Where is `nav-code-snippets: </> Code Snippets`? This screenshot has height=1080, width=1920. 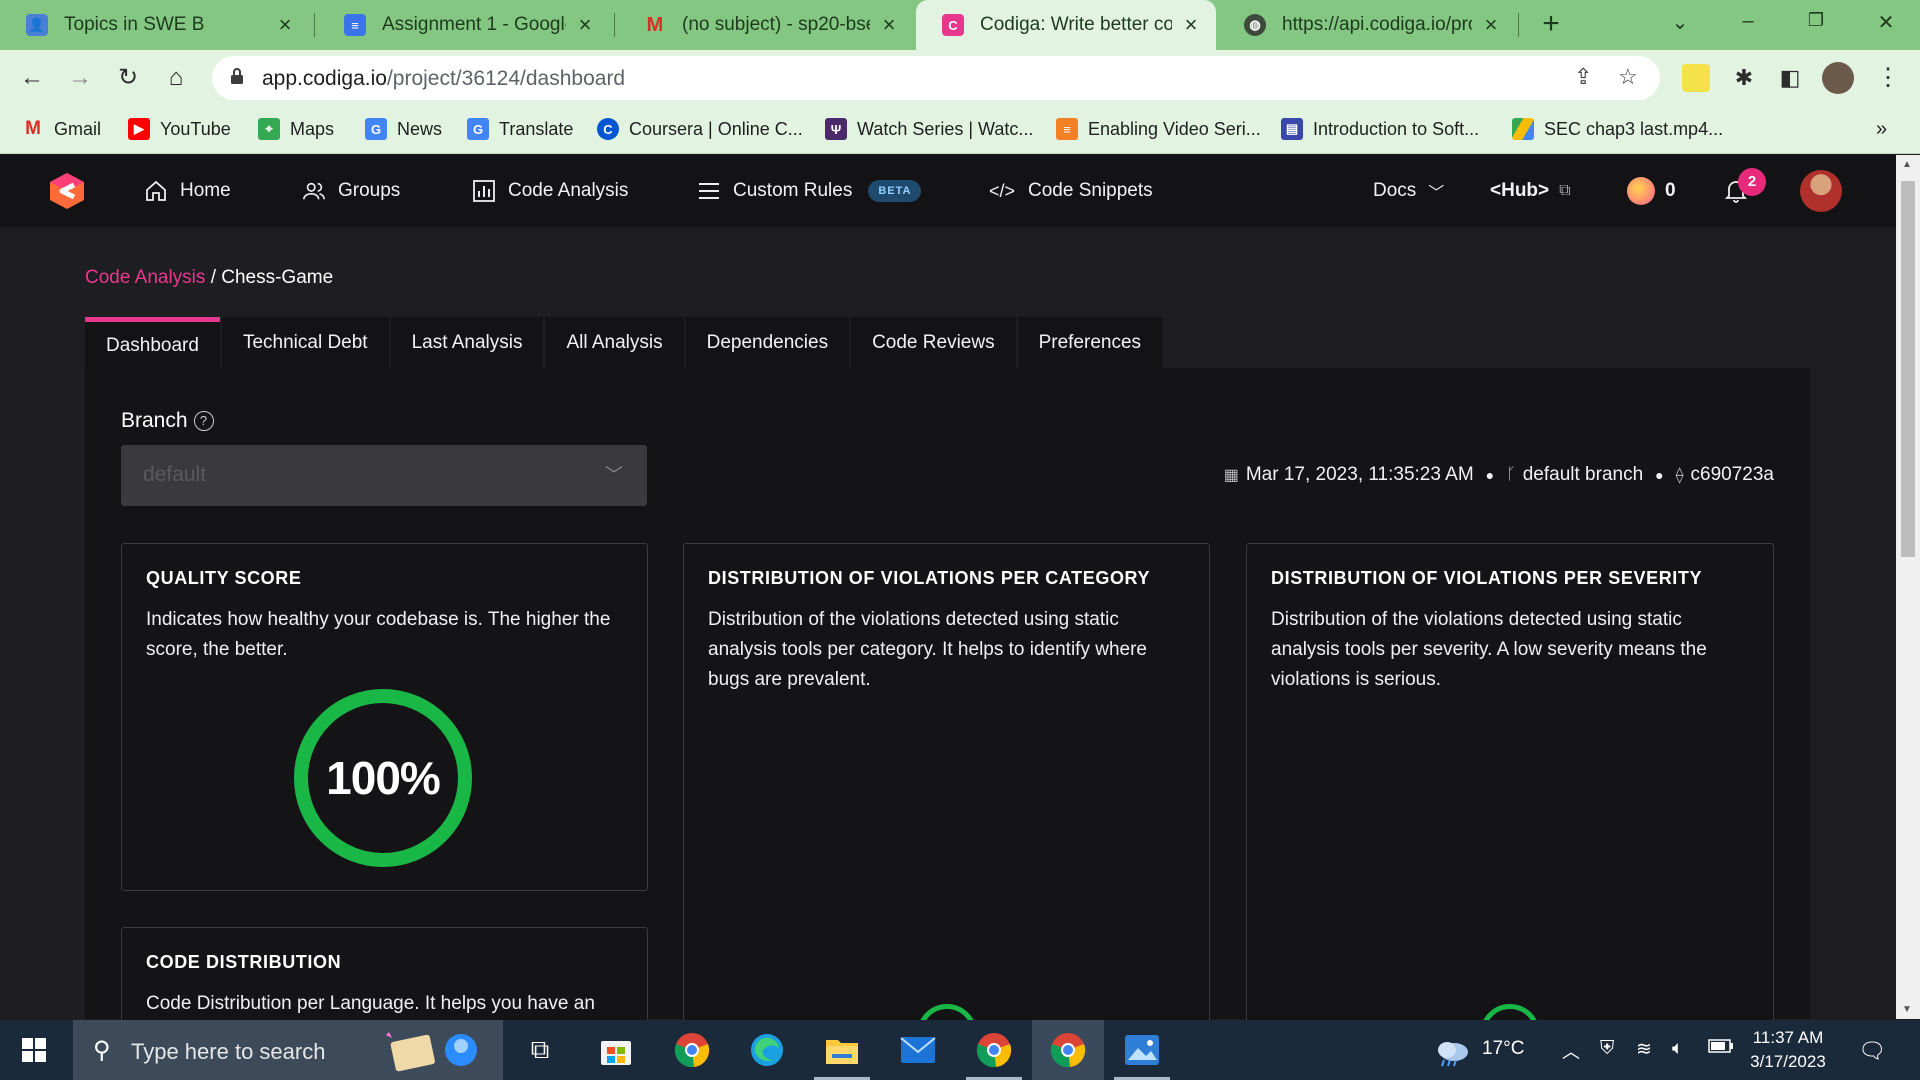 nav-code-snippets: </> Code Snippets is located at coordinates (1070, 191).